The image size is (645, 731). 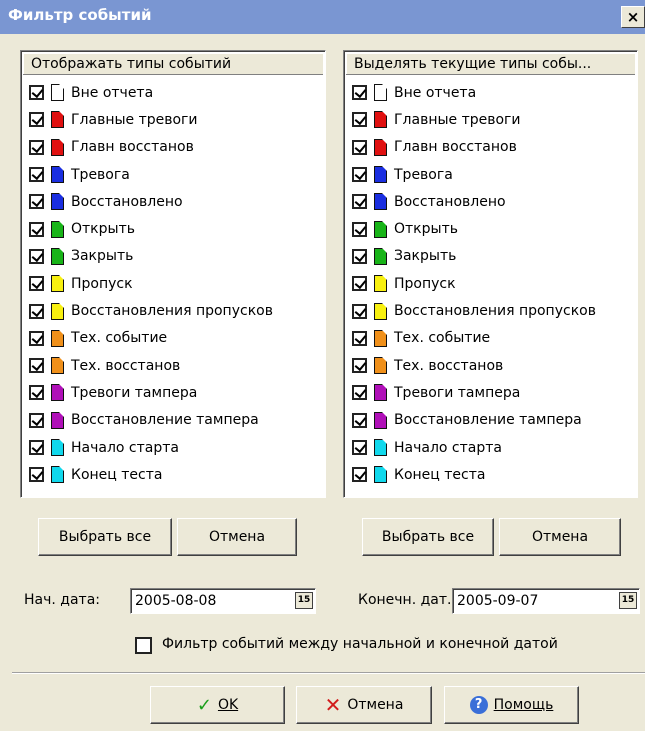 I want to click on date-filter-checkbox, so click(x=143, y=645).